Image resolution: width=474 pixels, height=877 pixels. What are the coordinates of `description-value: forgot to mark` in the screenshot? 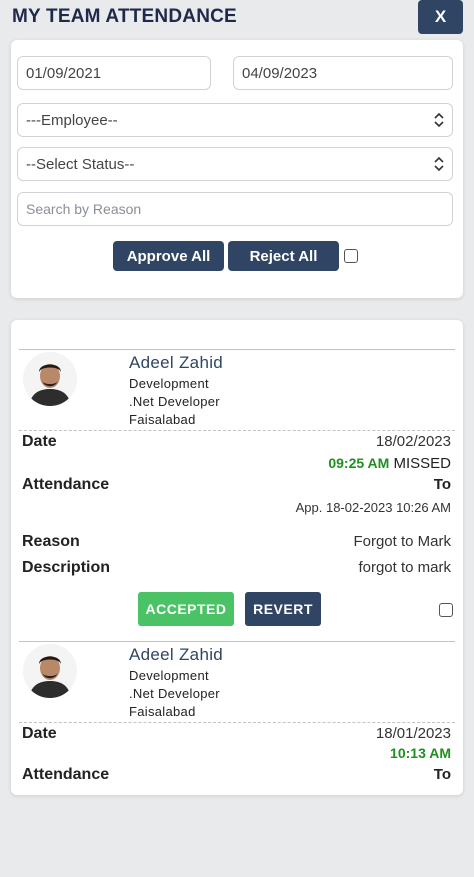 It's located at (404, 567).